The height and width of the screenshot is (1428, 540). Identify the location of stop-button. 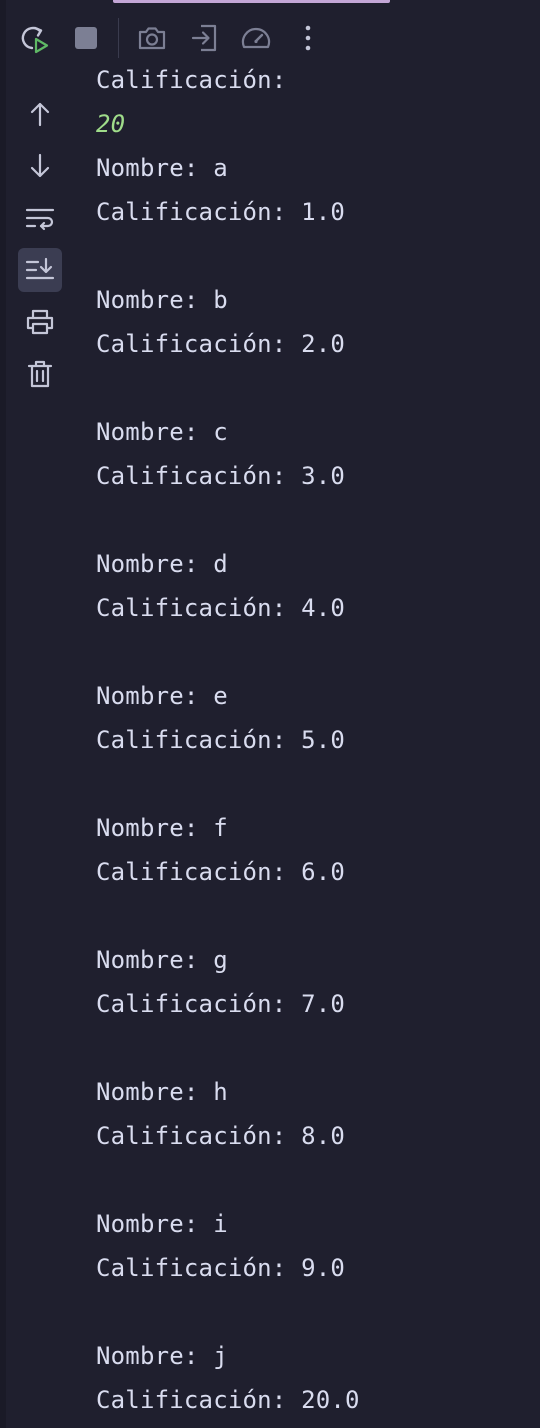
(86, 38).